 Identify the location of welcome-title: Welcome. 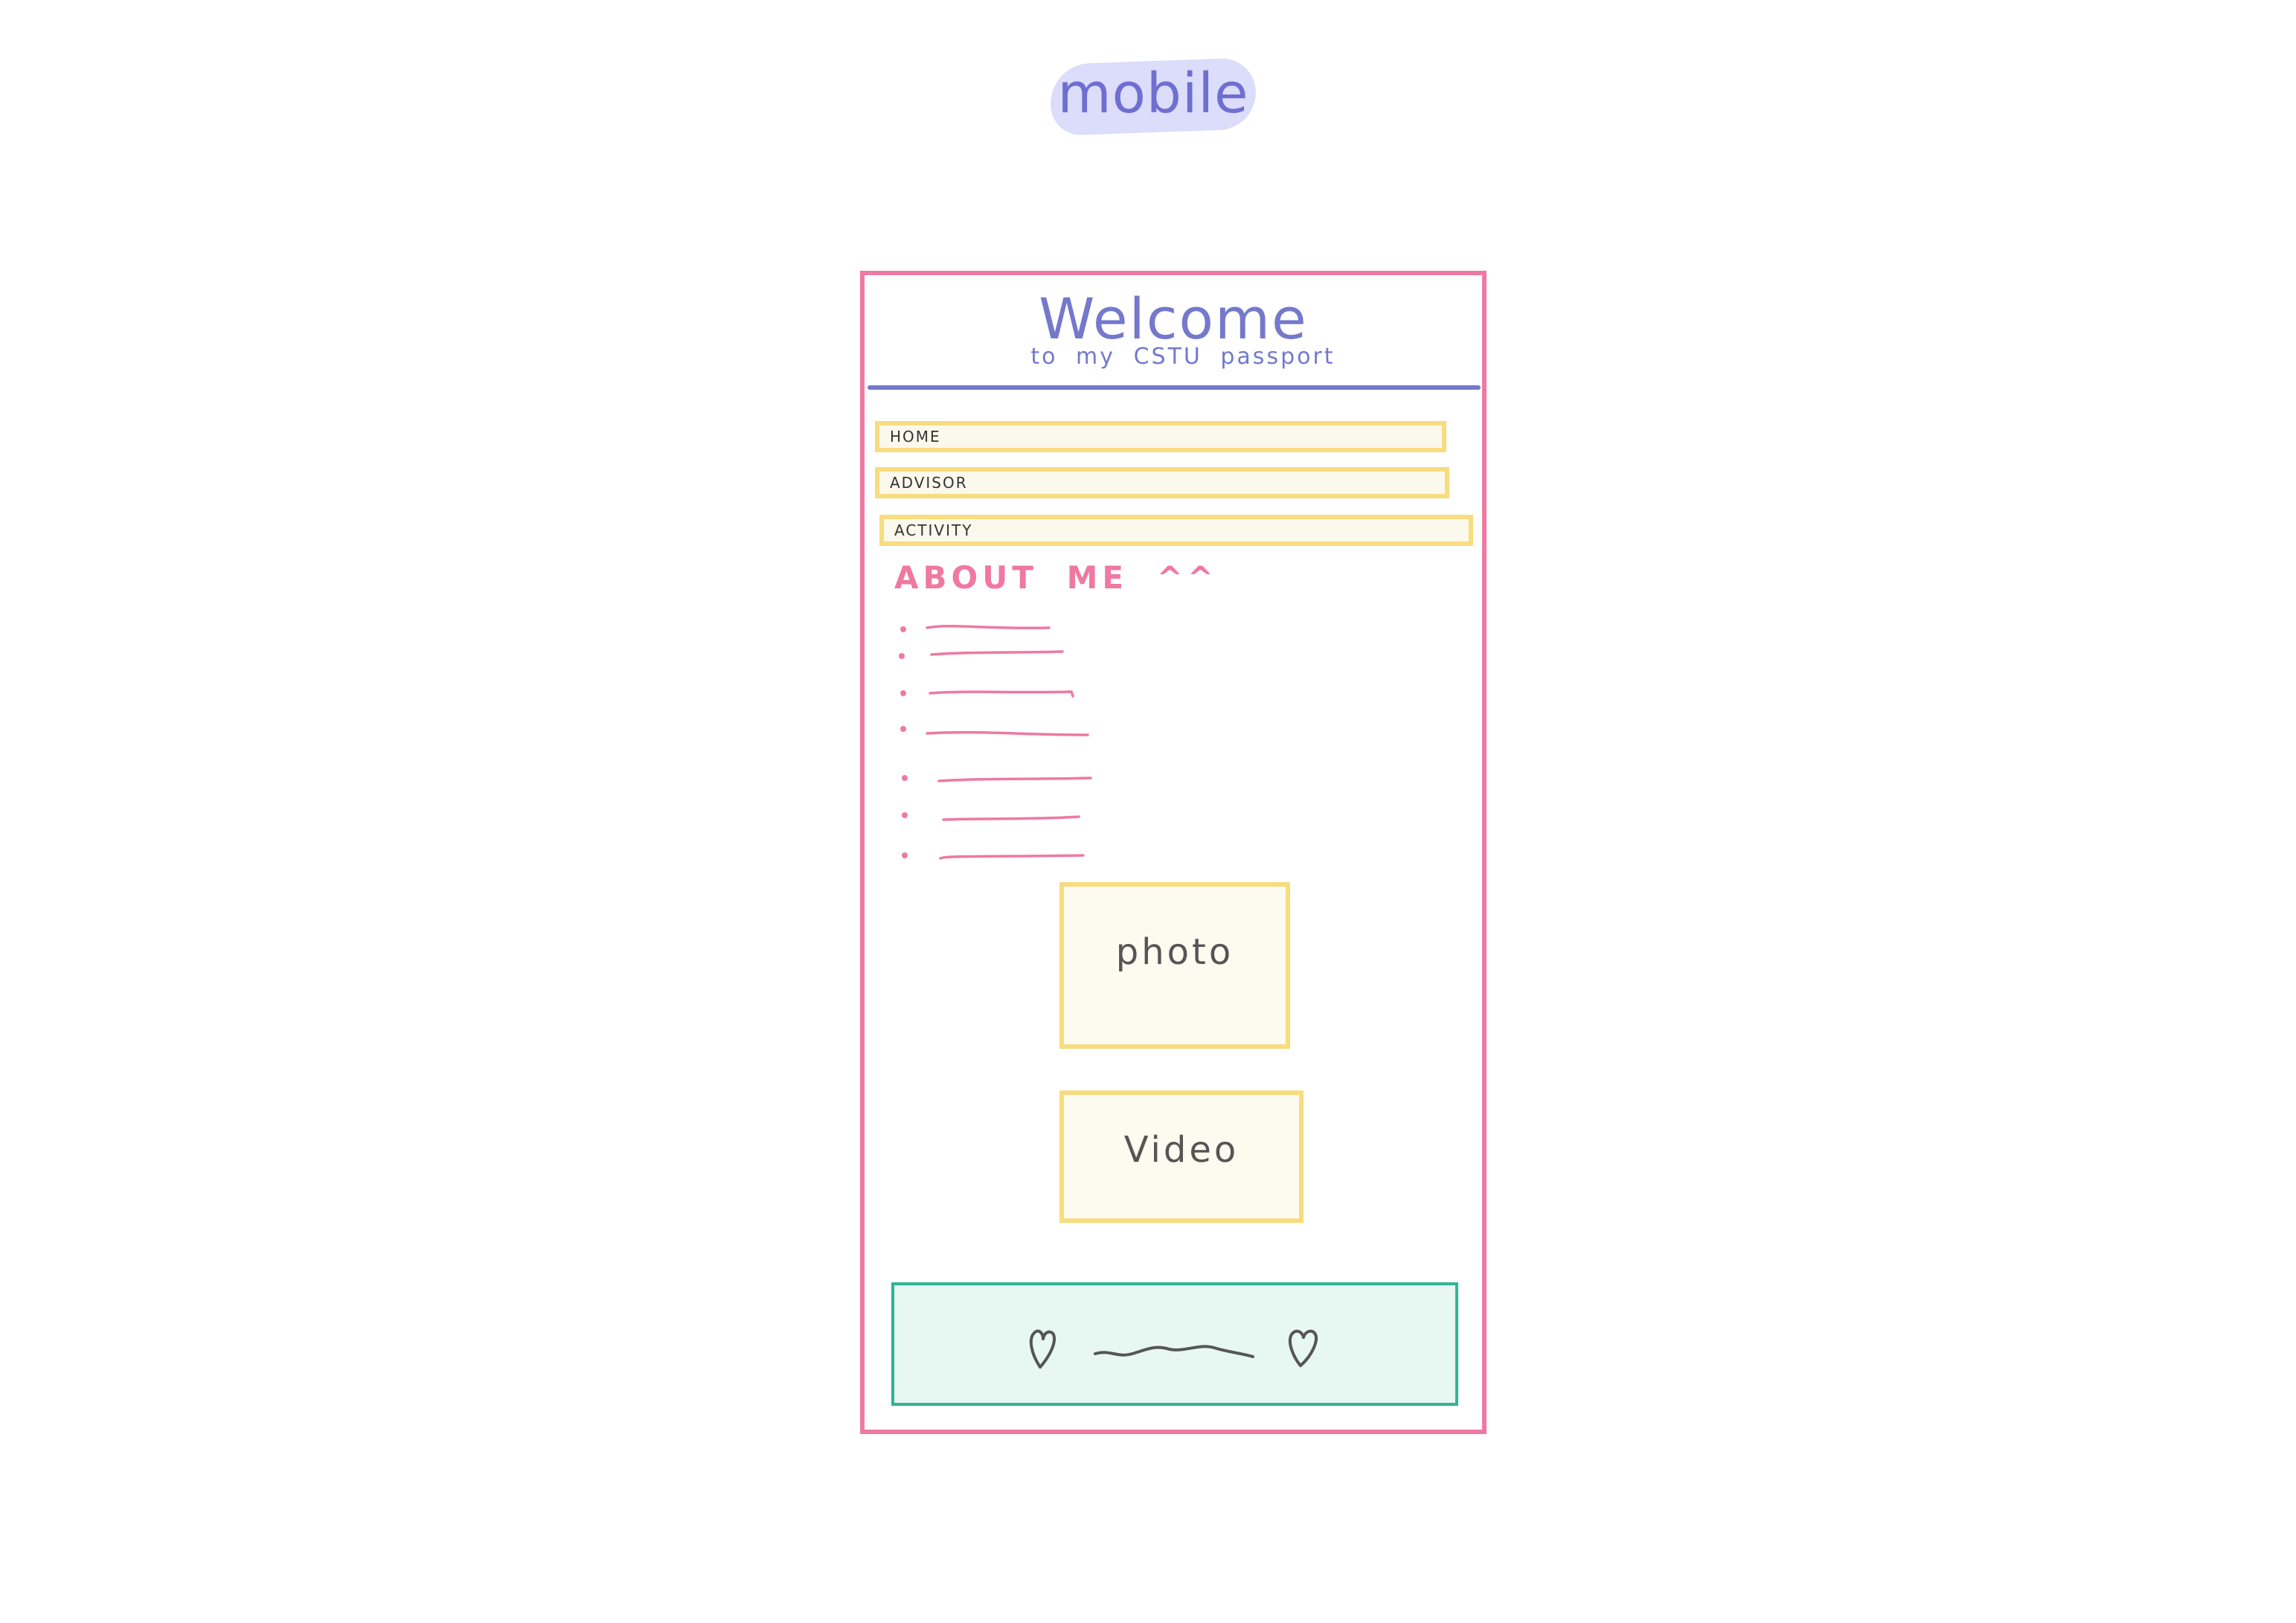
(1173, 319).